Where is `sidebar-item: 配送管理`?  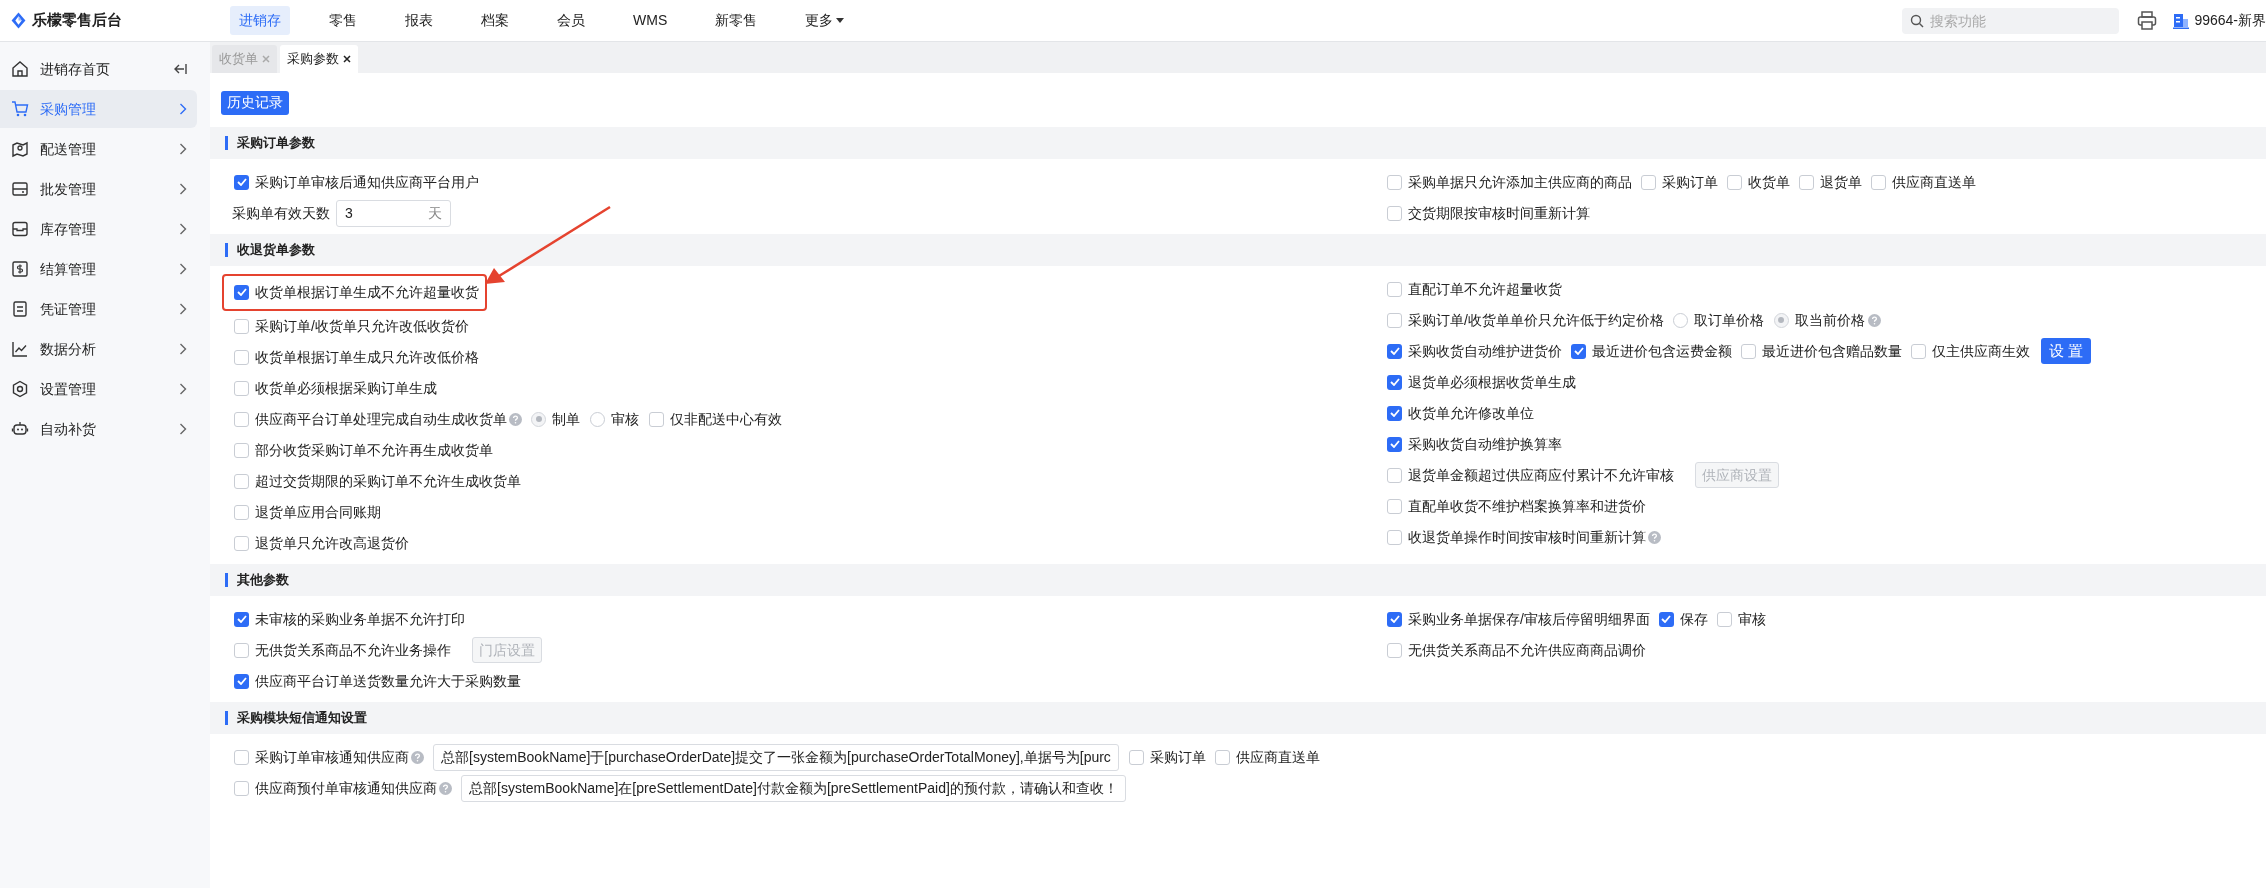
sidebar-item: 配送管理 is located at coordinates (98, 149).